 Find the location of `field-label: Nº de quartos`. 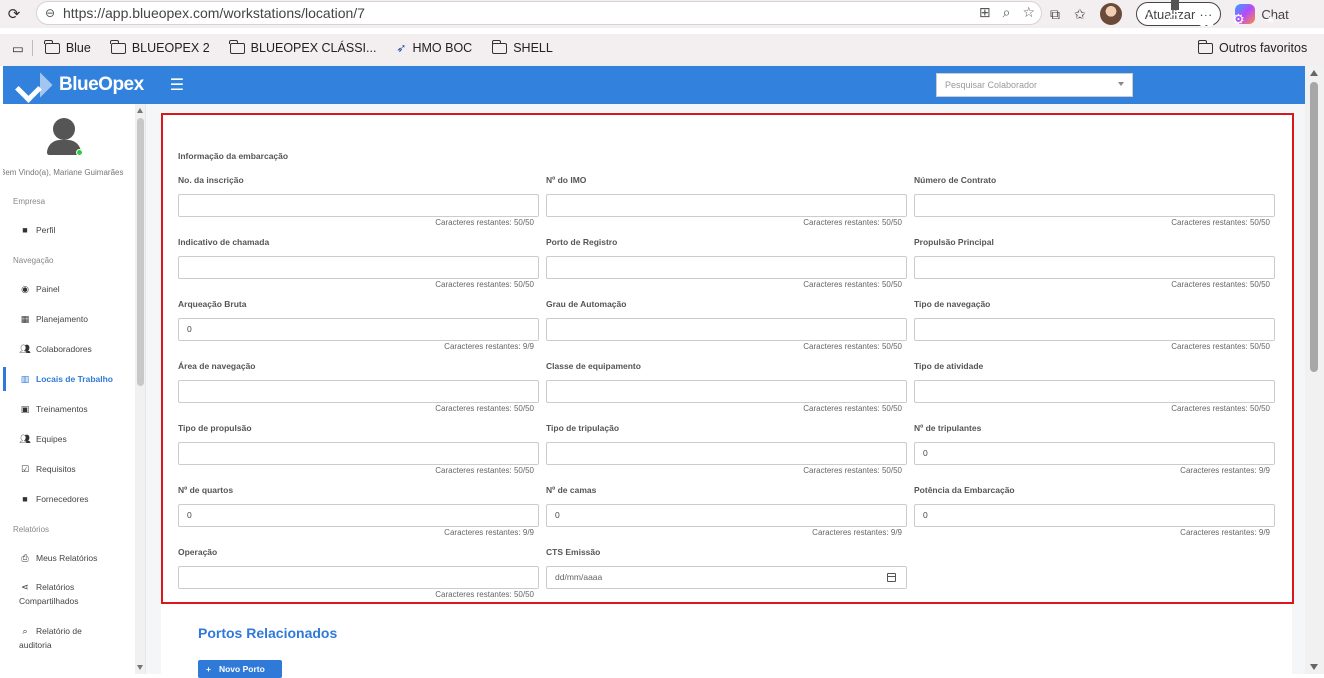

field-label: Nº de quartos is located at coordinates (206, 490).